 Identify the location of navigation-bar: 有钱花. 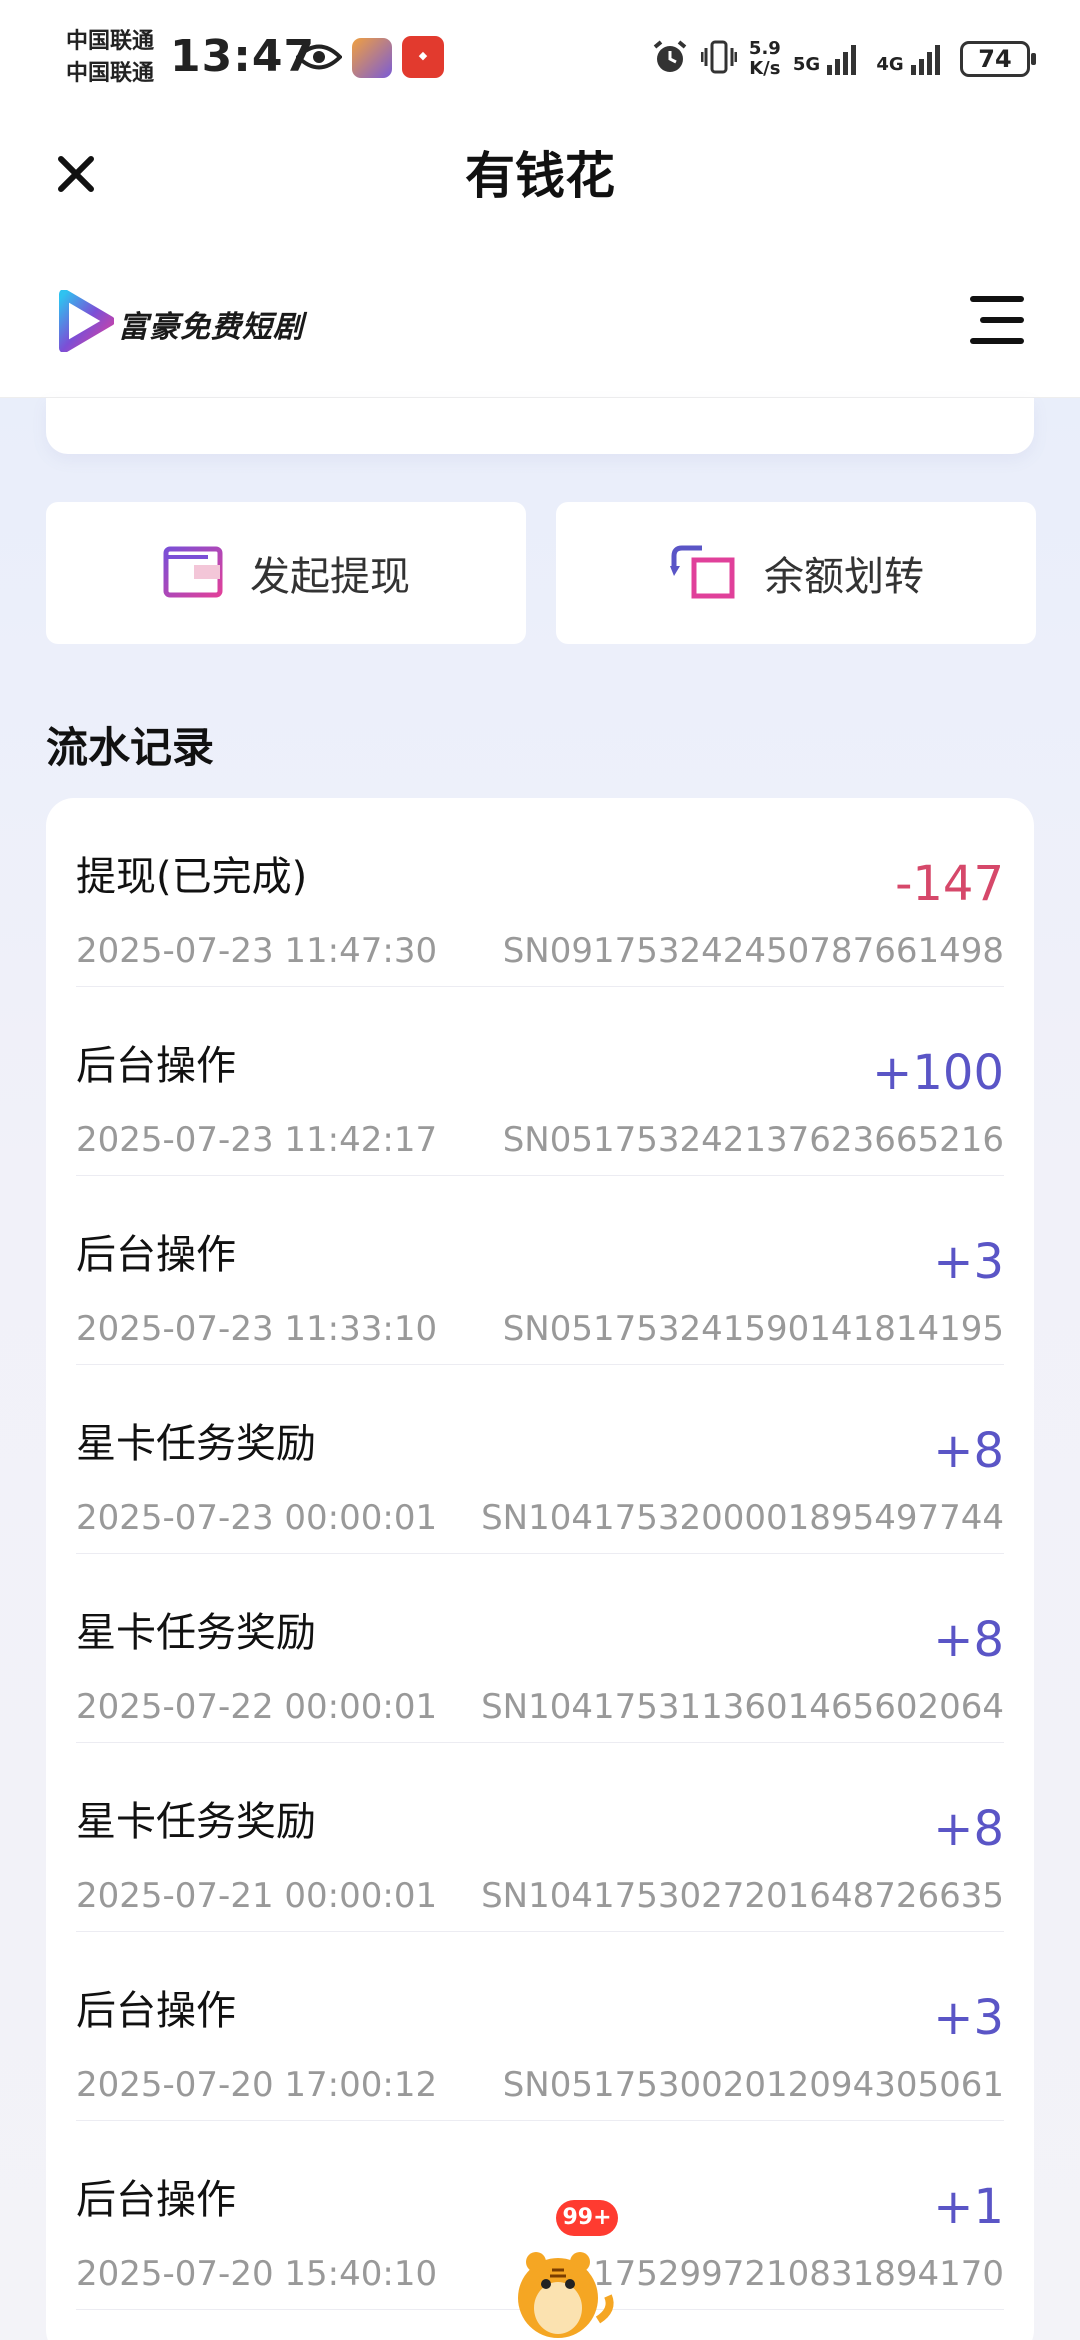
(540, 175).